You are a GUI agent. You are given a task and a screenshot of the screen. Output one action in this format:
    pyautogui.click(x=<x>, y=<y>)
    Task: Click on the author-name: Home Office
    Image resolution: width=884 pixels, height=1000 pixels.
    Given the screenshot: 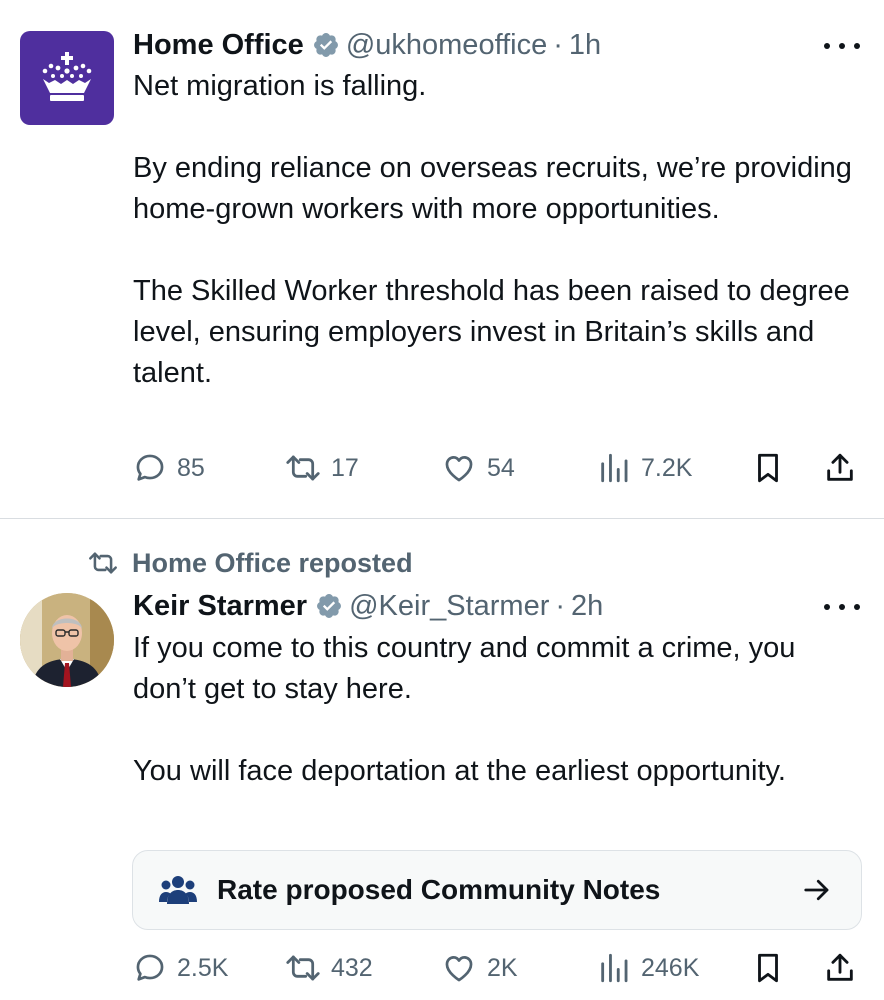 What is the action you would take?
    pyautogui.click(x=218, y=45)
    